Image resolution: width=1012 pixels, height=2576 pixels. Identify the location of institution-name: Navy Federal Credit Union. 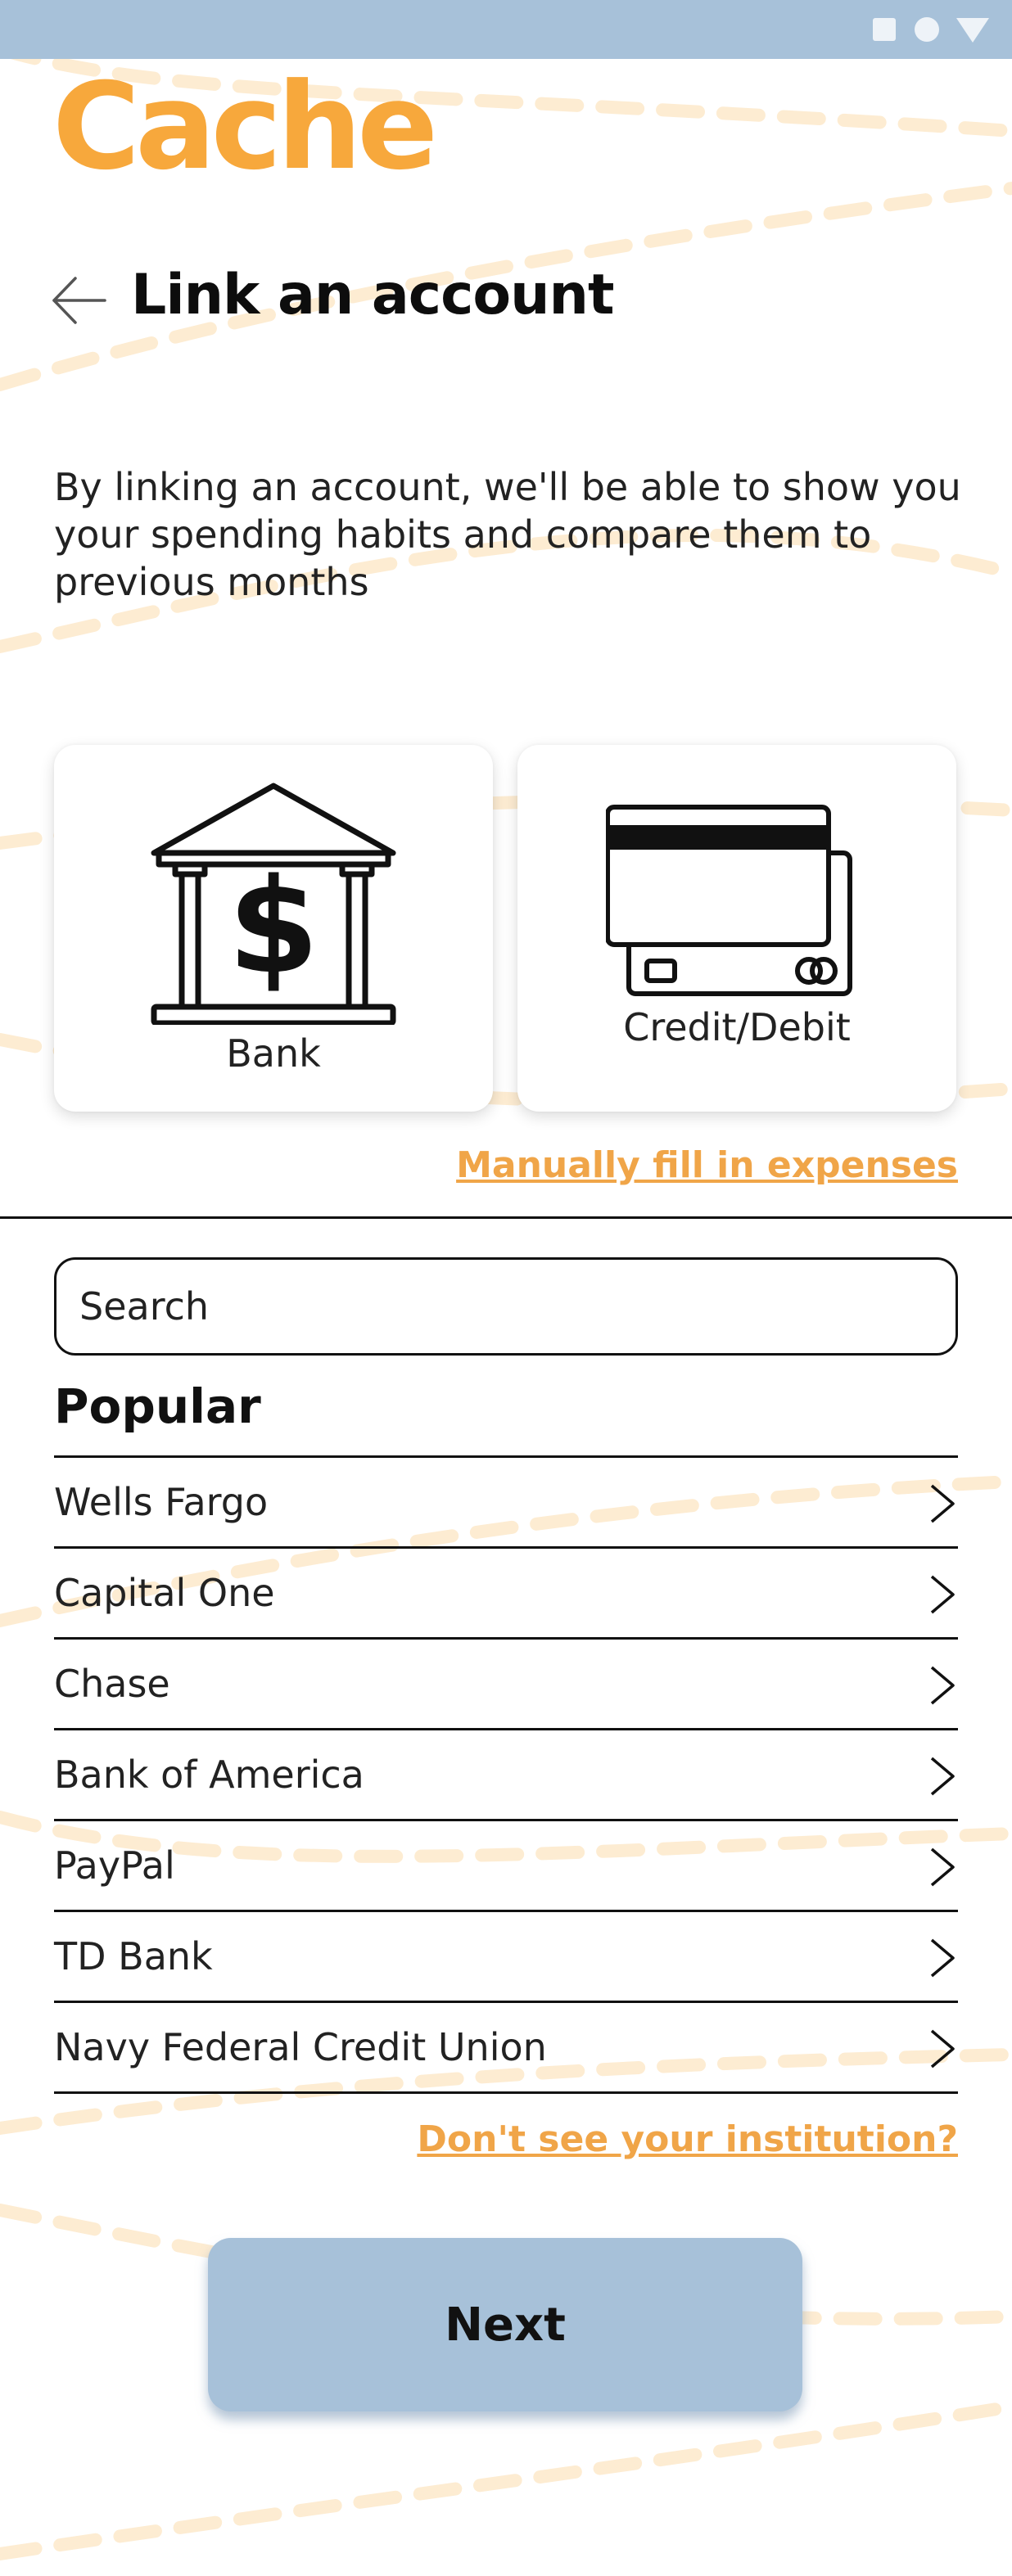
(300, 2047).